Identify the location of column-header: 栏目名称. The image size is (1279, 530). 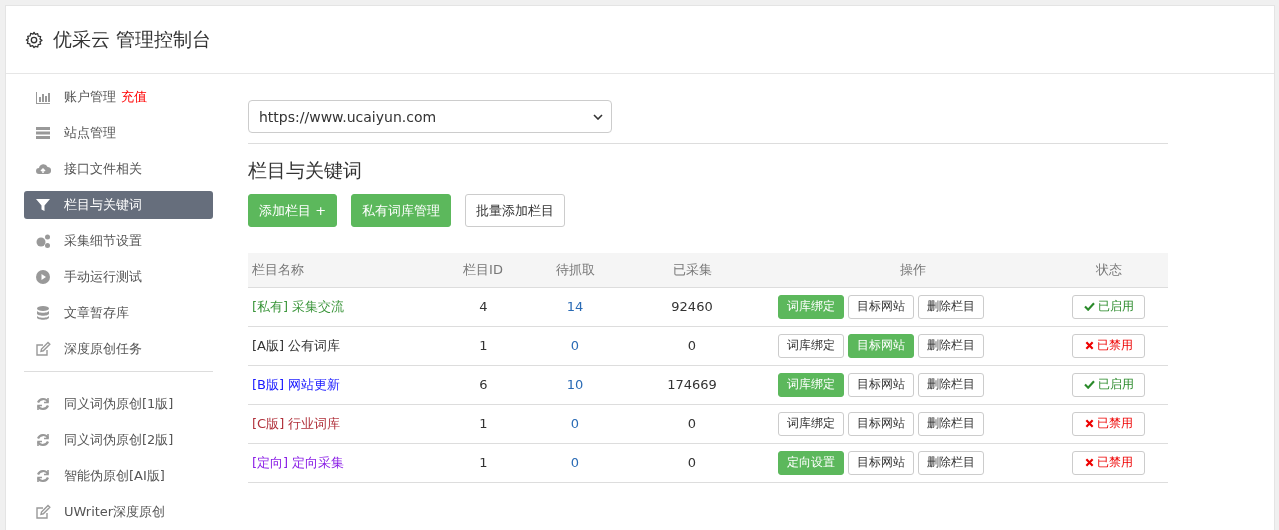
(345, 270).